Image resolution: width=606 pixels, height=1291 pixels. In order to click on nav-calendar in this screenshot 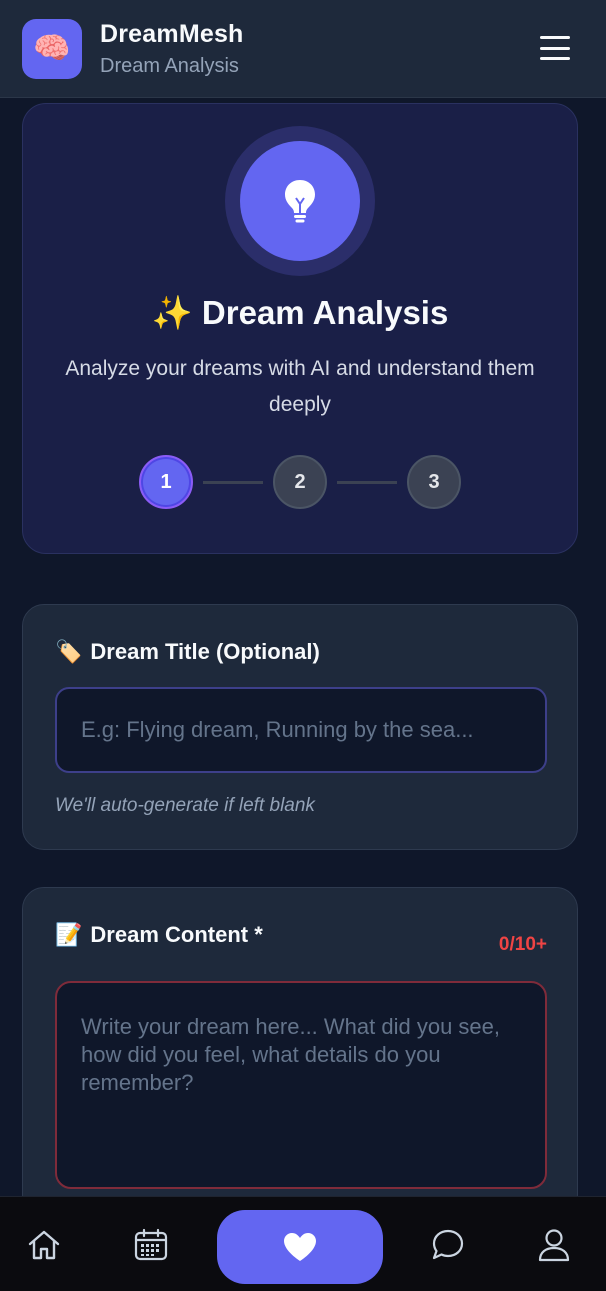, I will do `click(151, 1244)`.